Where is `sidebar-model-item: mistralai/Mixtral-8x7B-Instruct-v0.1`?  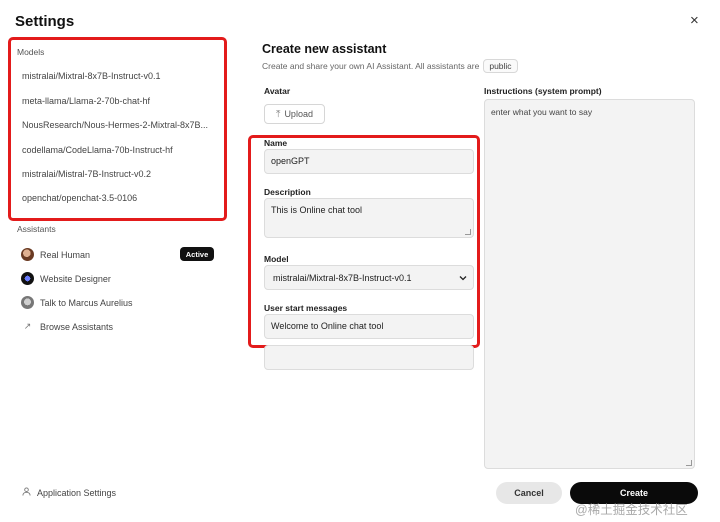
sidebar-model-item: mistralai/Mixtral-8x7B-Instruct-v0.1 is located at coordinates (119, 76).